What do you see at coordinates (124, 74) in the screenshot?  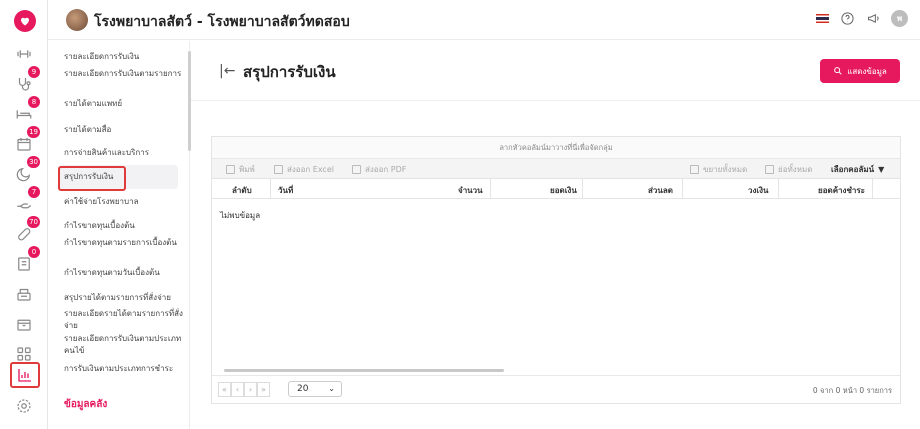 I see `menu-item: รายละเอียดการรับเงินตามรายการ` at bounding box center [124, 74].